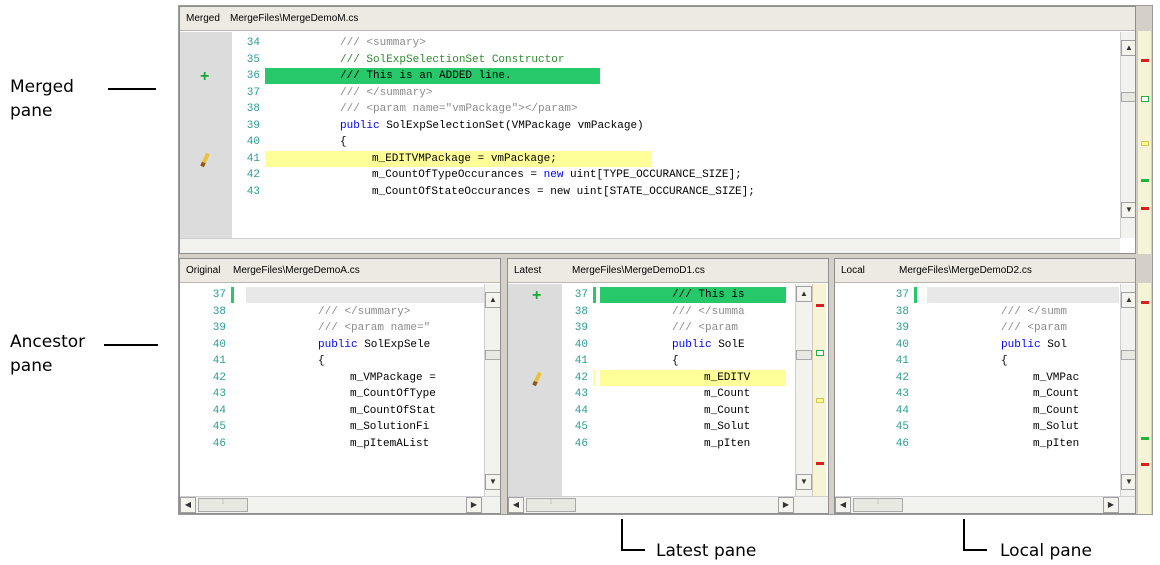 This screenshot has width=1160, height=565. I want to click on code-rest: m_EDITV, so click(727, 377).